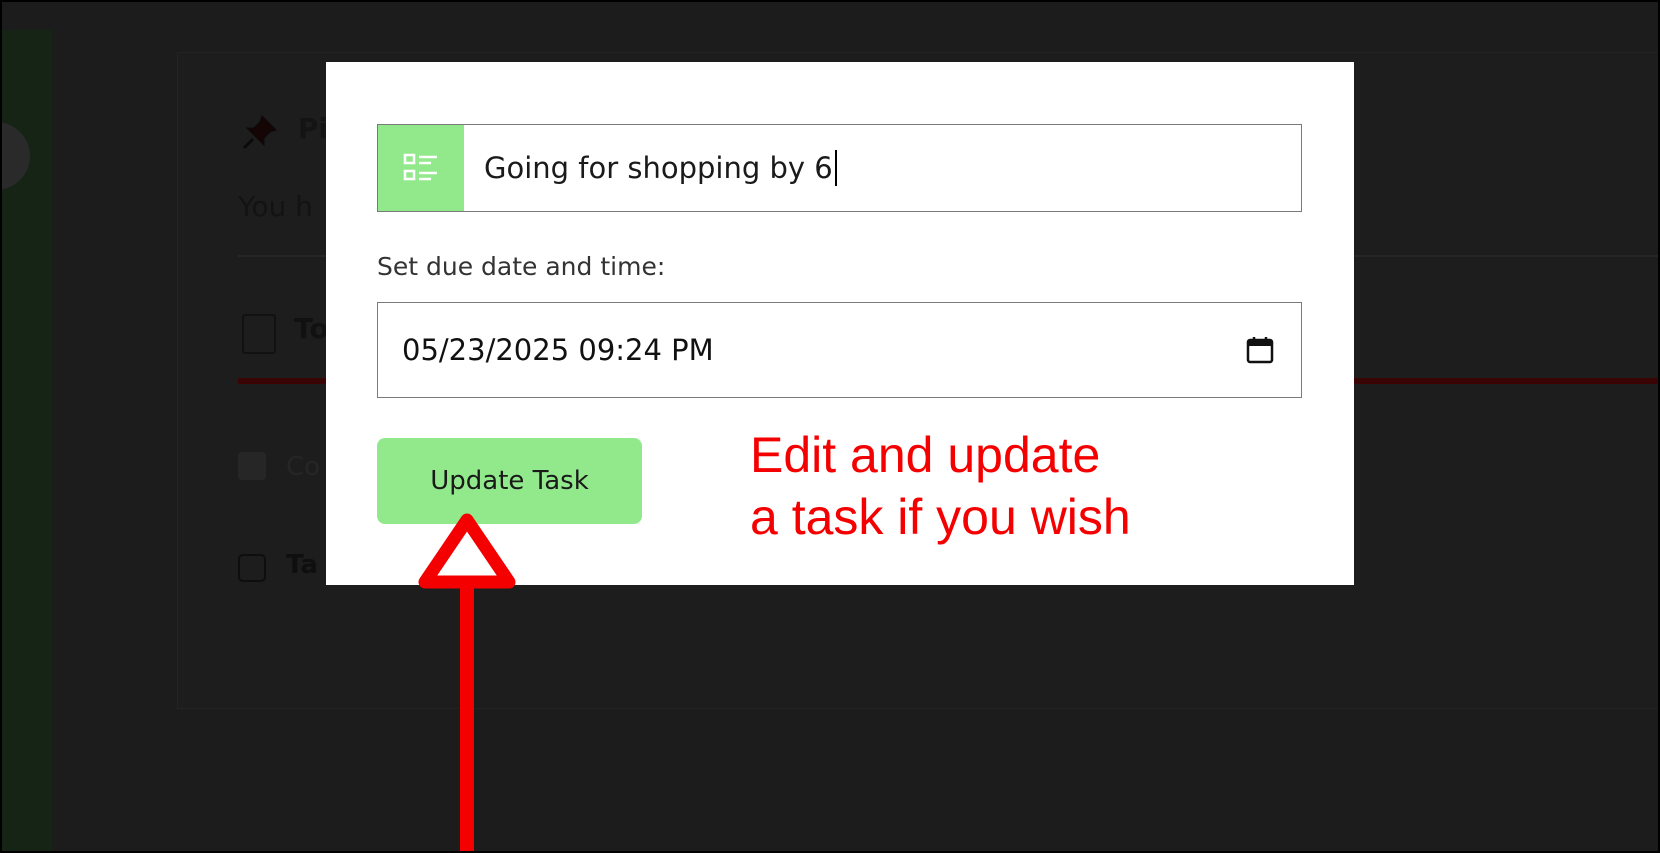 The width and height of the screenshot is (1660, 853). Describe the element at coordinates (658, 168) in the screenshot. I see `task-text-value: Going for shopping by 6` at that location.